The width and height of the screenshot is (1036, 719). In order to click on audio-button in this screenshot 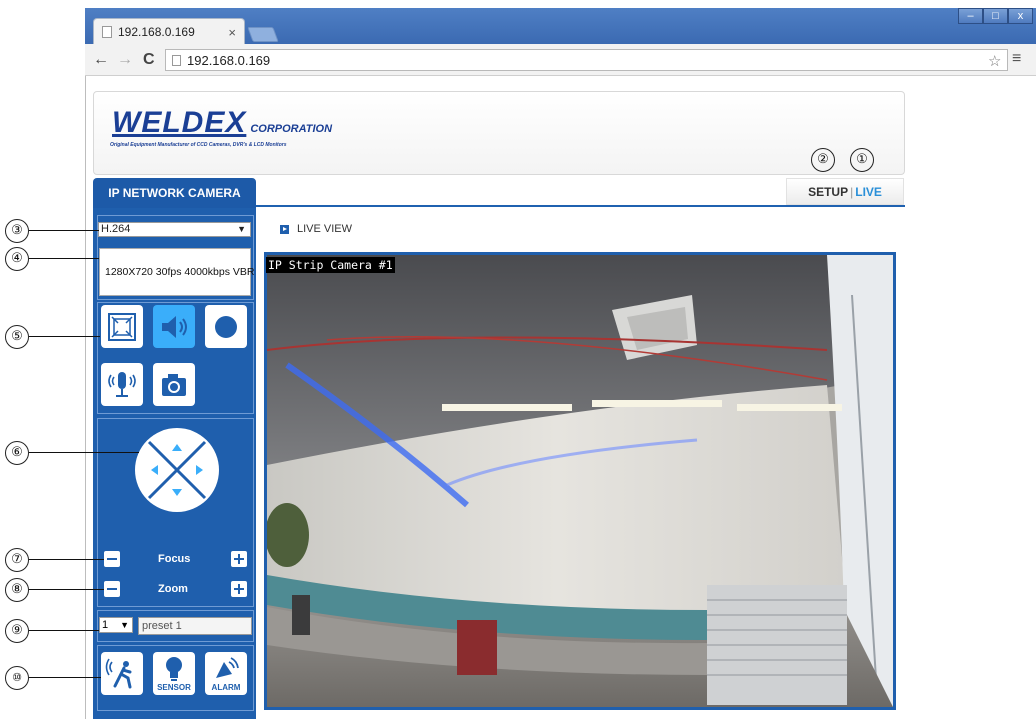, I will do `click(174, 326)`.